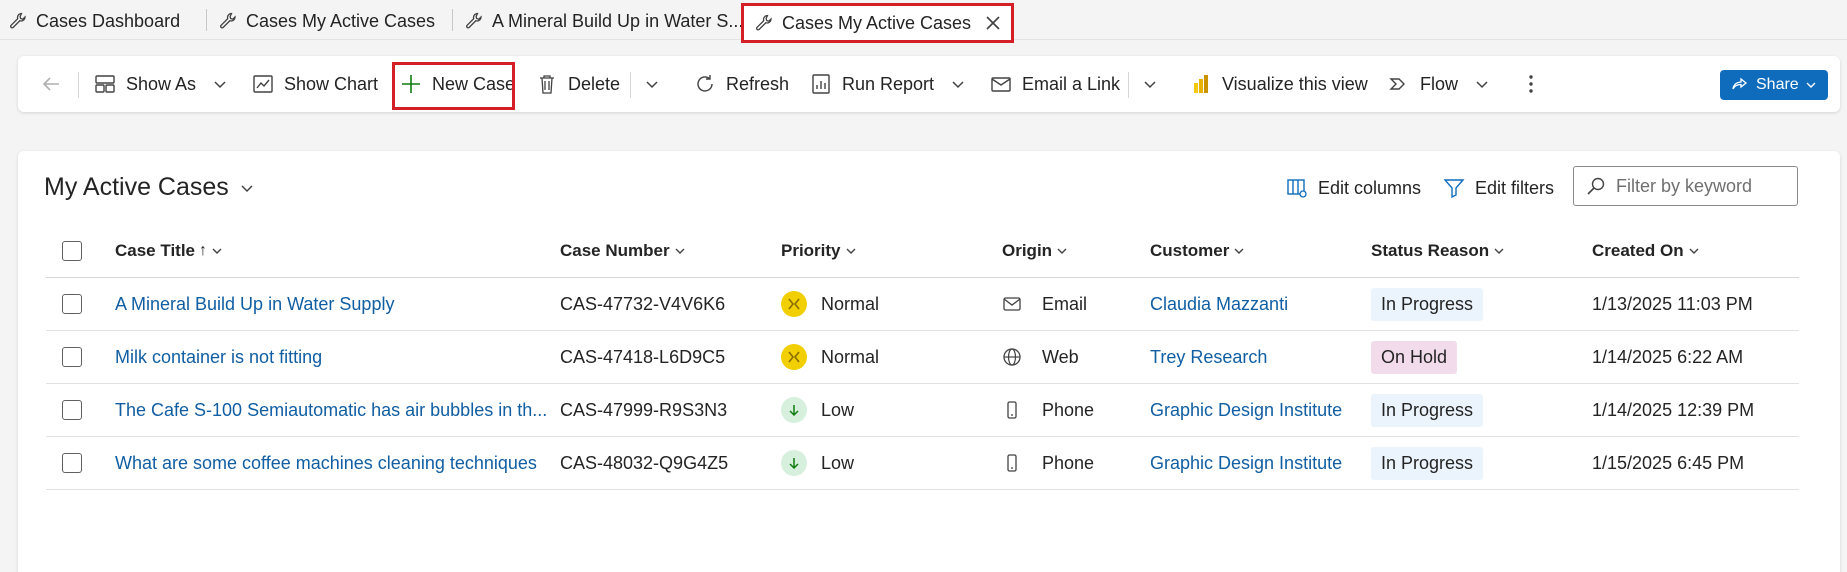  What do you see at coordinates (1777, 84) in the screenshot?
I see `share-label: Share` at bounding box center [1777, 84].